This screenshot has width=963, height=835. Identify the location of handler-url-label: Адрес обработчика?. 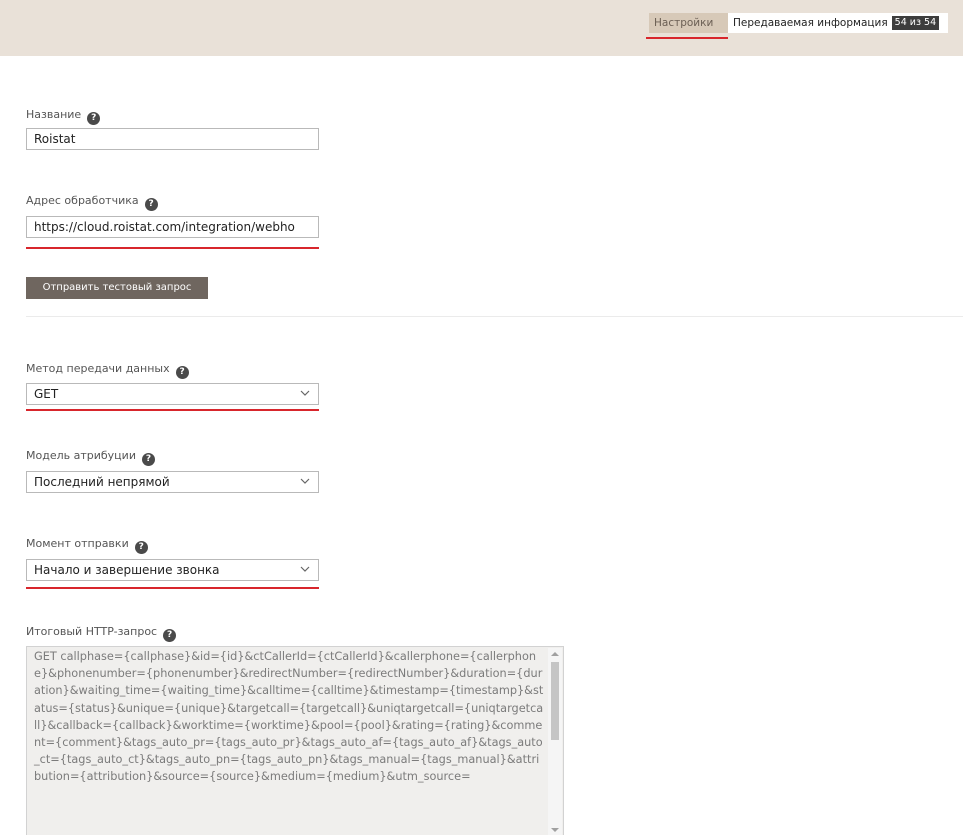
(92, 202).